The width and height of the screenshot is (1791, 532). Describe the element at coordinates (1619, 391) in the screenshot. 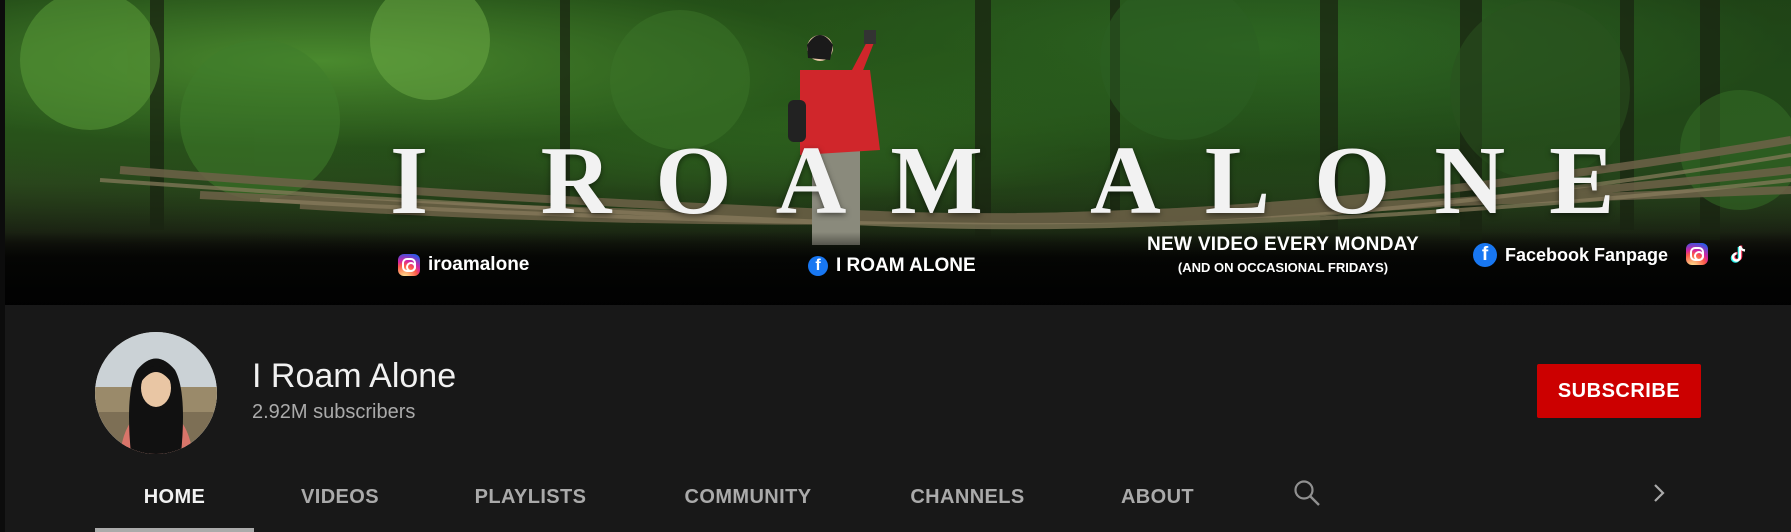

I see `subscribe-button: SUBSCRIBE` at that location.